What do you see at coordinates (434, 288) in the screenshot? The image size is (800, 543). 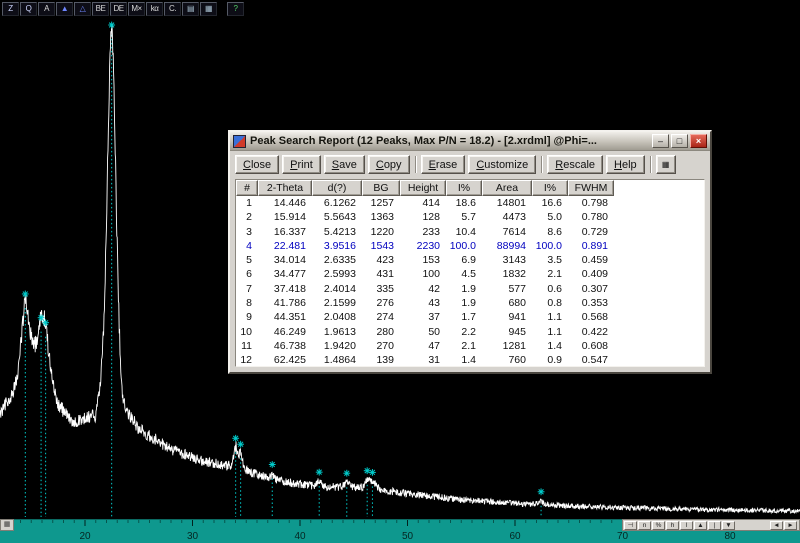 I see `peak-cell: 42` at bounding box center [434, 288].